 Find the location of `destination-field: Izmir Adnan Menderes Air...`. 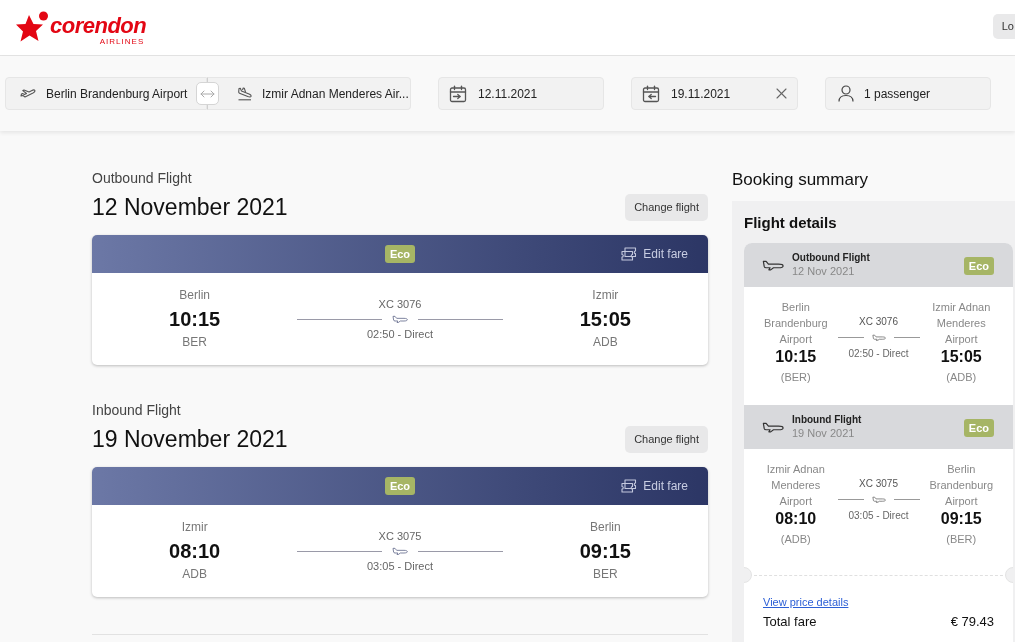

destination-field: Izmir Adnan Menderes Air... is located at coordinates (309, 93).